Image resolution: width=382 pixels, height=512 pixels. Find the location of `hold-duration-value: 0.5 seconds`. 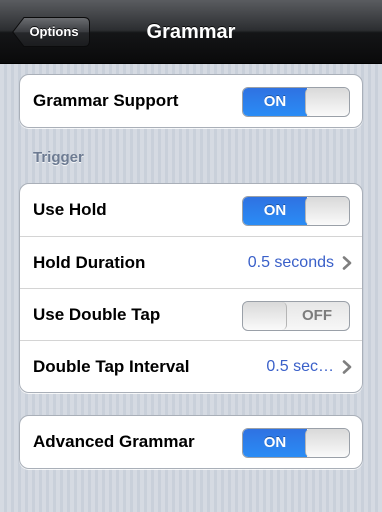

hold-duration-value: 0.5 seconds is located at coordinates (290, 262).